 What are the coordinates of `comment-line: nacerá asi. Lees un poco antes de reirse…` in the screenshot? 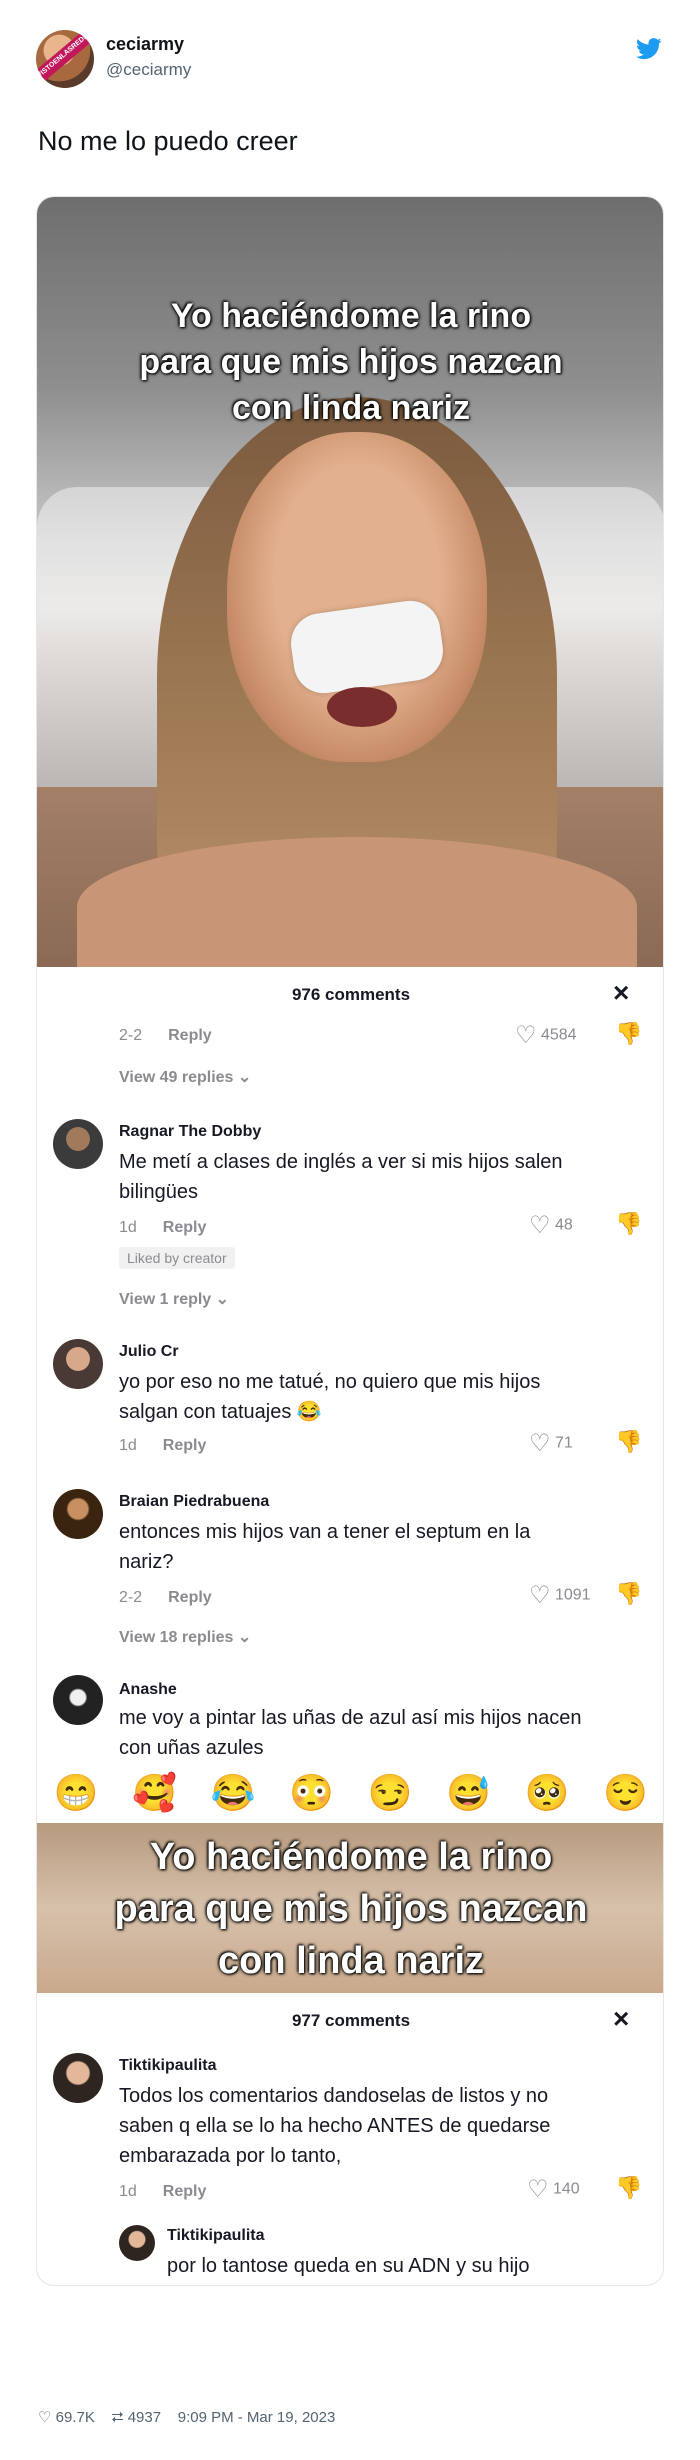 It's located at (402, 2283).